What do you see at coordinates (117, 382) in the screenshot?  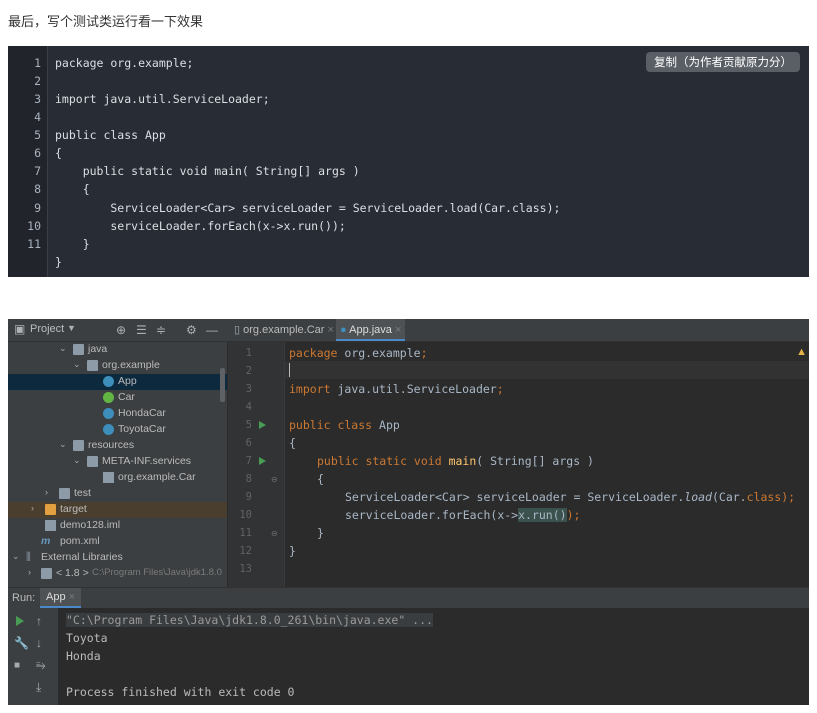 I see `tree-item-app: App` at bounding box center [117, 382].